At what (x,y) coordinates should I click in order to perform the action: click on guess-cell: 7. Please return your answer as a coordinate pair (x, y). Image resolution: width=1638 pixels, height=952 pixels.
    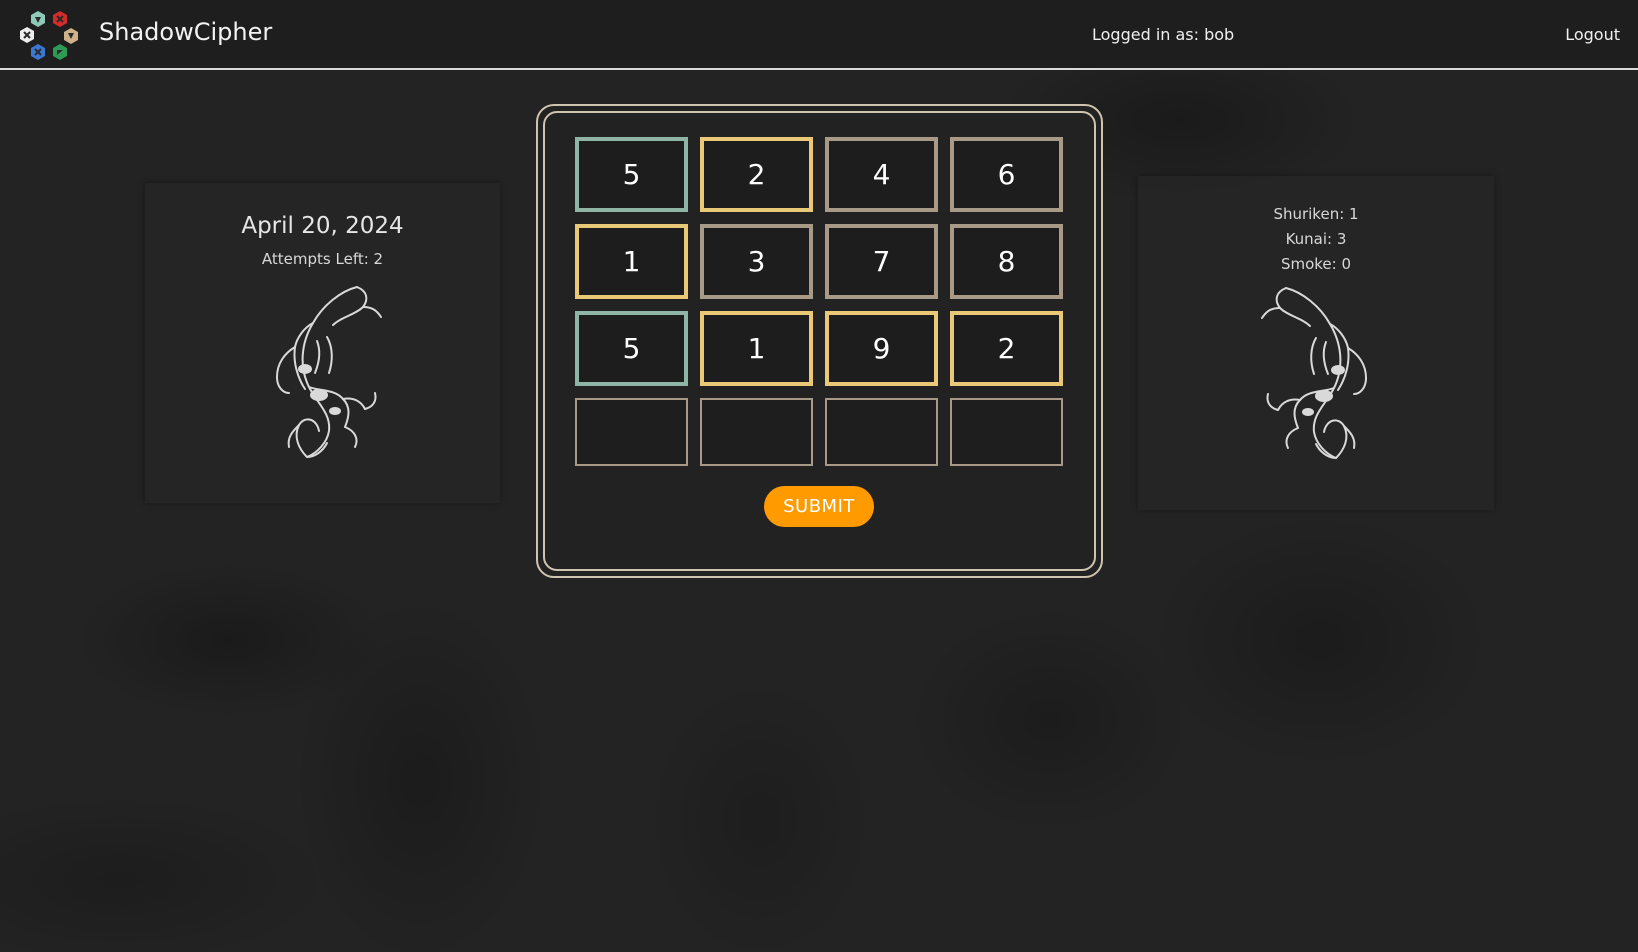
    Looking at the image, I should click on (881, 261).